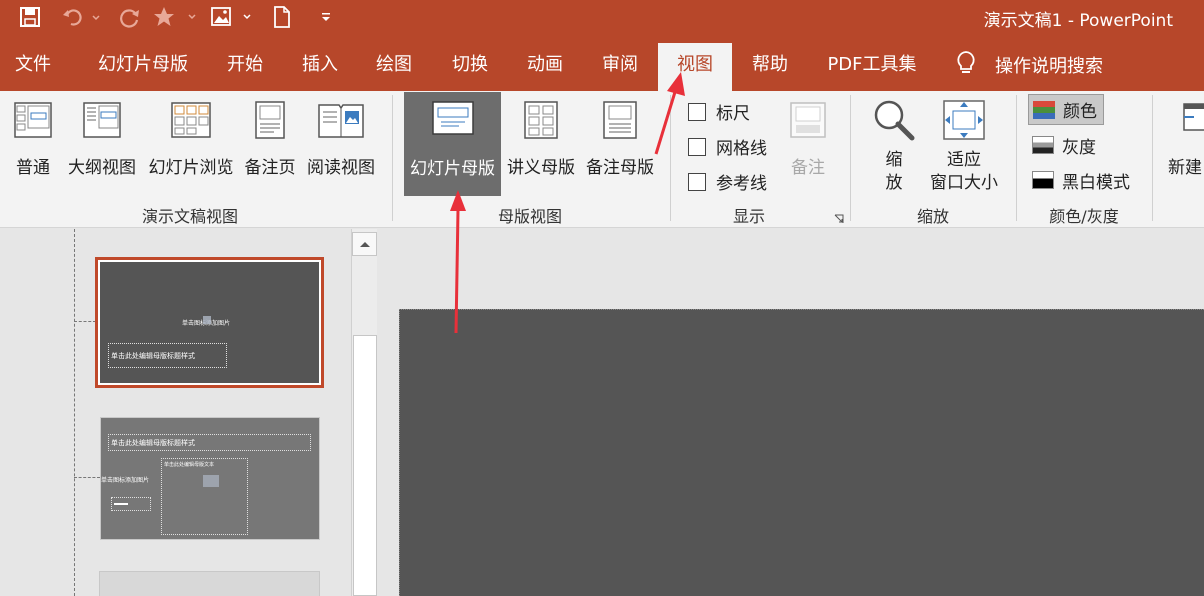 The image size is (1204, 596). Describe the element at coordinates (270, 147) in the screenshot. I see `notes-page-button: 备注页` at that location.